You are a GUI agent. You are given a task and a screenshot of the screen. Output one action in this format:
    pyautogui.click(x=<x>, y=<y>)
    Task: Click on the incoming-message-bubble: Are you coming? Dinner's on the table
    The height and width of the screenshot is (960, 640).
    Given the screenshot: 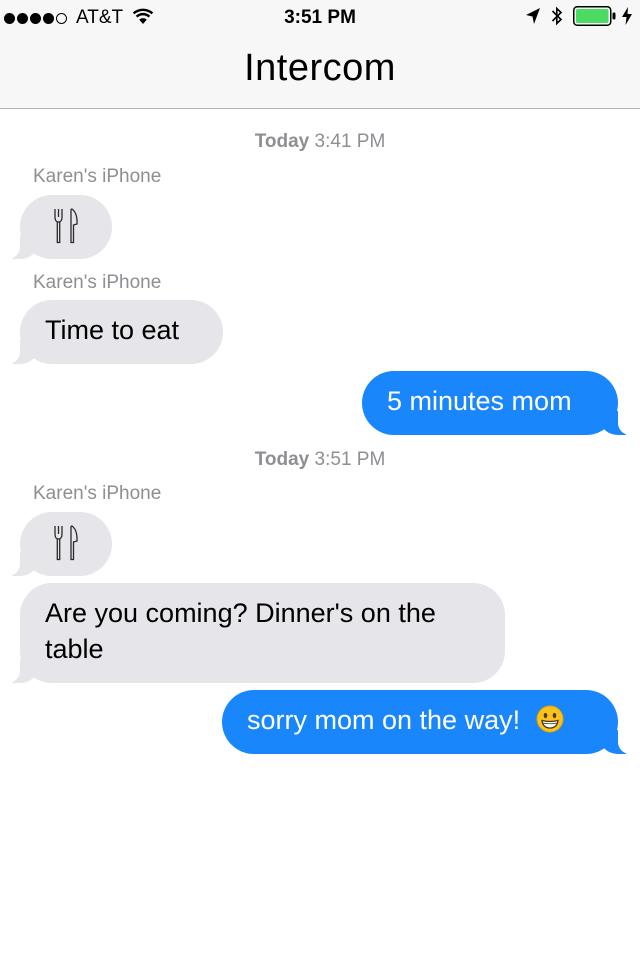 What is the action you would take?
    pyautogui.click(x=255, y=633)
    